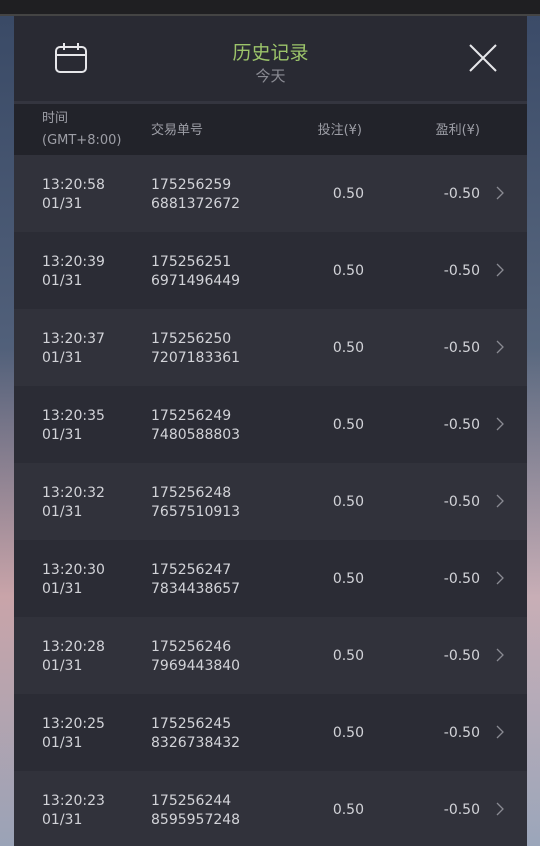 This screenshot has width=540, height=846. What do you see at coordinates (195, 195) in the screenshot?
I see `row-order-id: 175256259 6881372672` at bounding box center [195, 195].